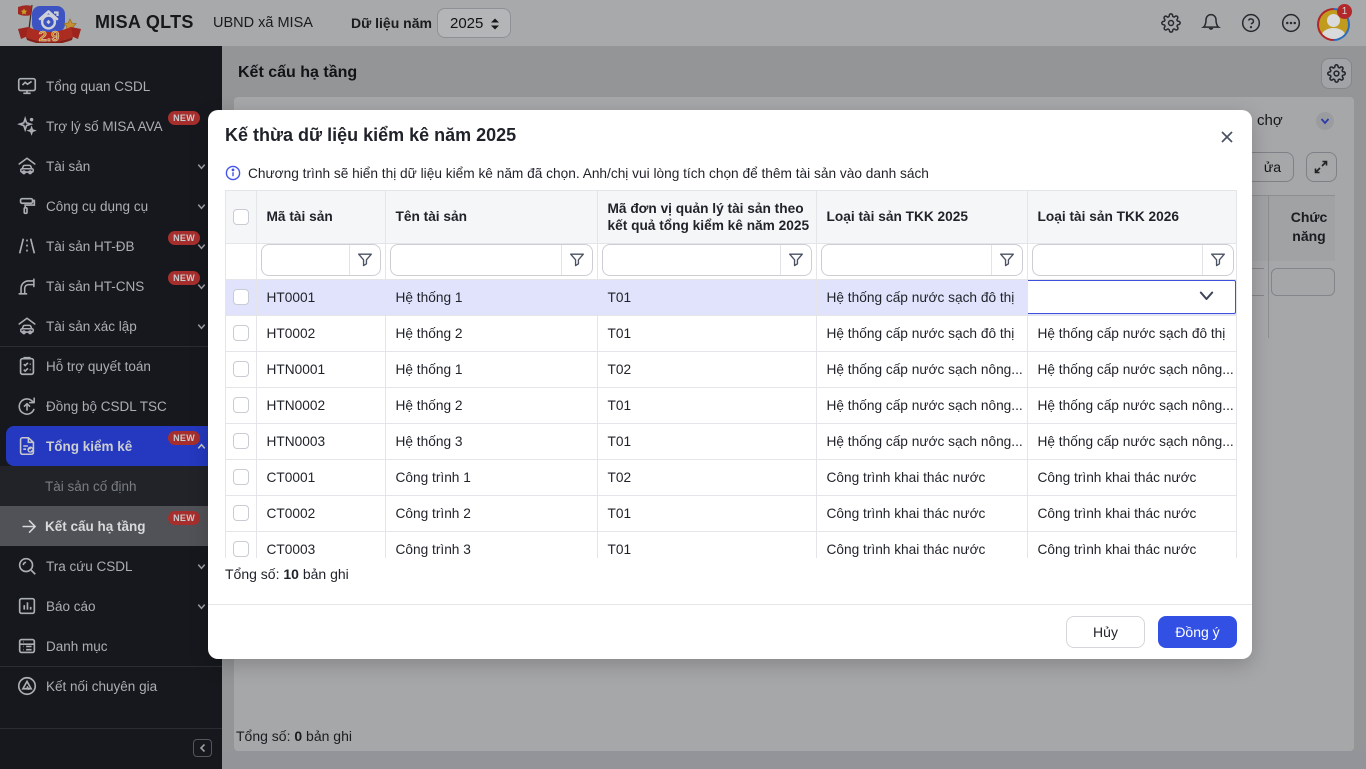 The height and width of the screenshot is (769, 1366). I want to click on svg-text: 2.9, so click(49, 35).